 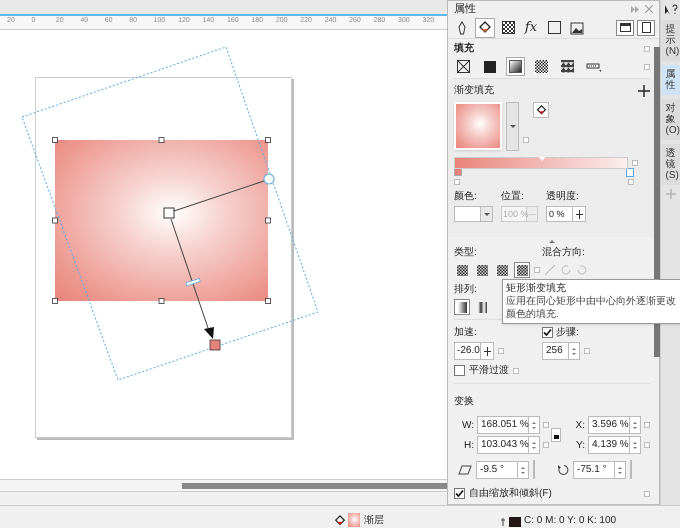 I want to click on free-scale-checkbox, so click(x=459, y=493).